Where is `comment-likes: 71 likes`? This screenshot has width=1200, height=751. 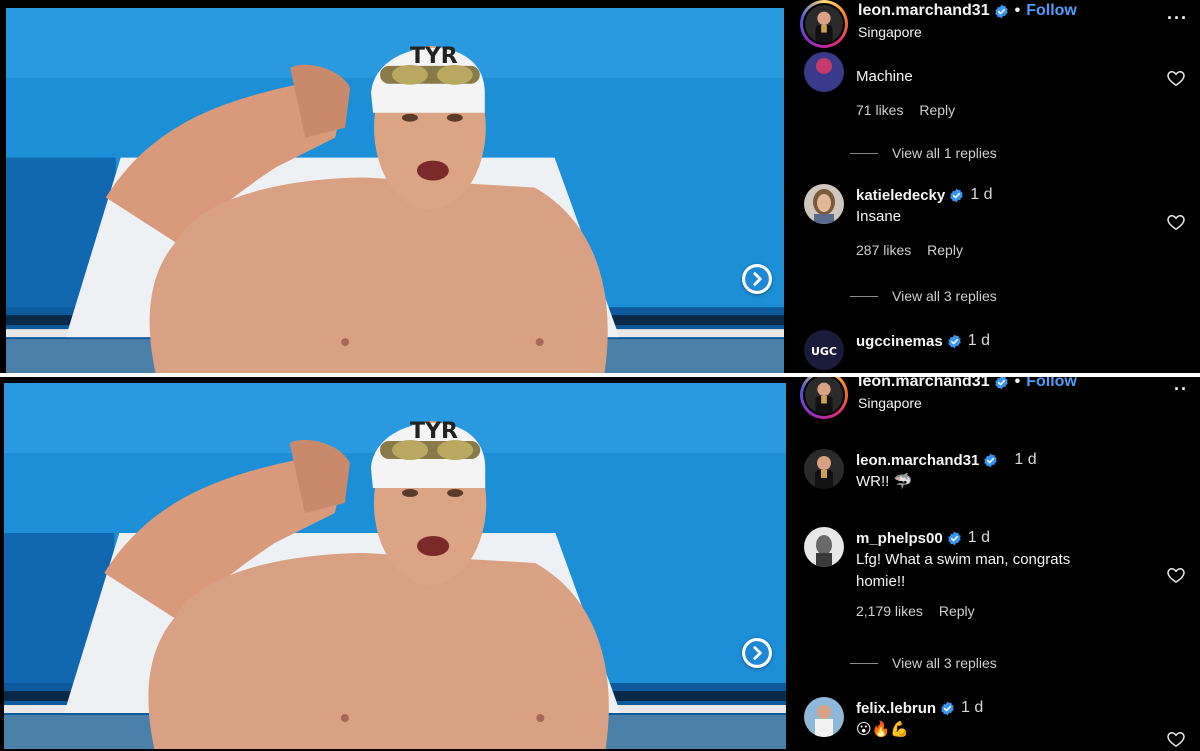 comment-likes: 71 likes is located at coordinates (879, 110).